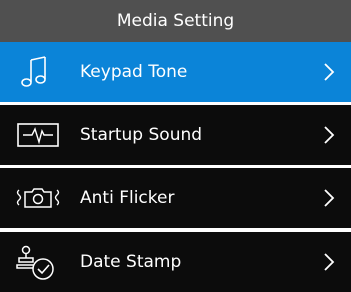 This screenshot has width=351, height=292. I want to click on waveform-icon, so click(38, 135).